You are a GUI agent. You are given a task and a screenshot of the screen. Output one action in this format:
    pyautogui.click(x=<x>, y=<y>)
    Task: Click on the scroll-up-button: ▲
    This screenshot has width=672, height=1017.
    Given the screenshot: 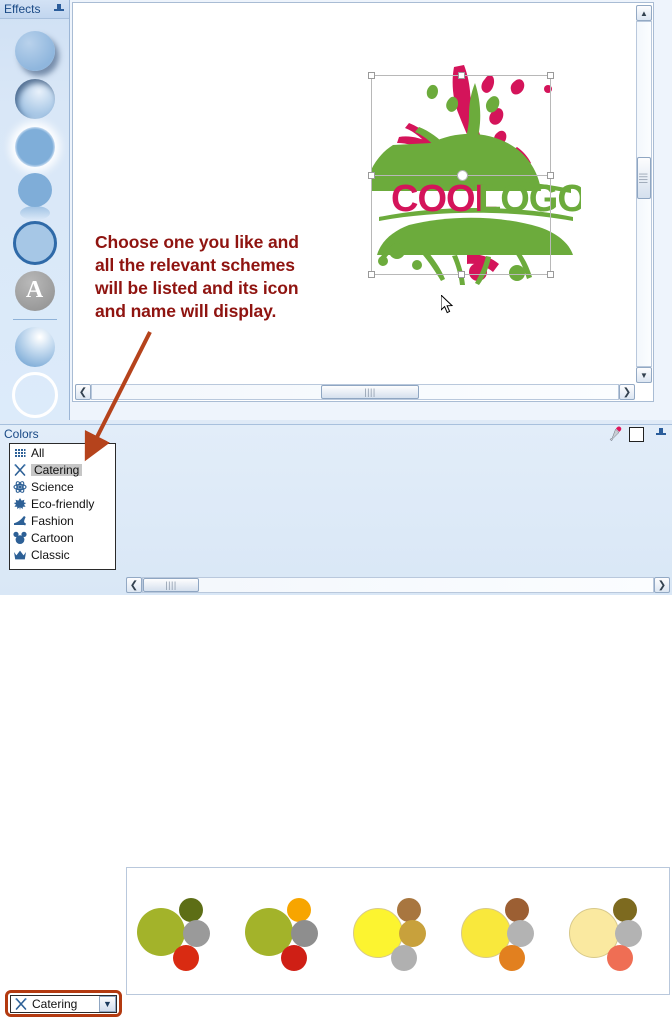 What is the action you would take?
    pyautogui.click(x=644, y=13)
    